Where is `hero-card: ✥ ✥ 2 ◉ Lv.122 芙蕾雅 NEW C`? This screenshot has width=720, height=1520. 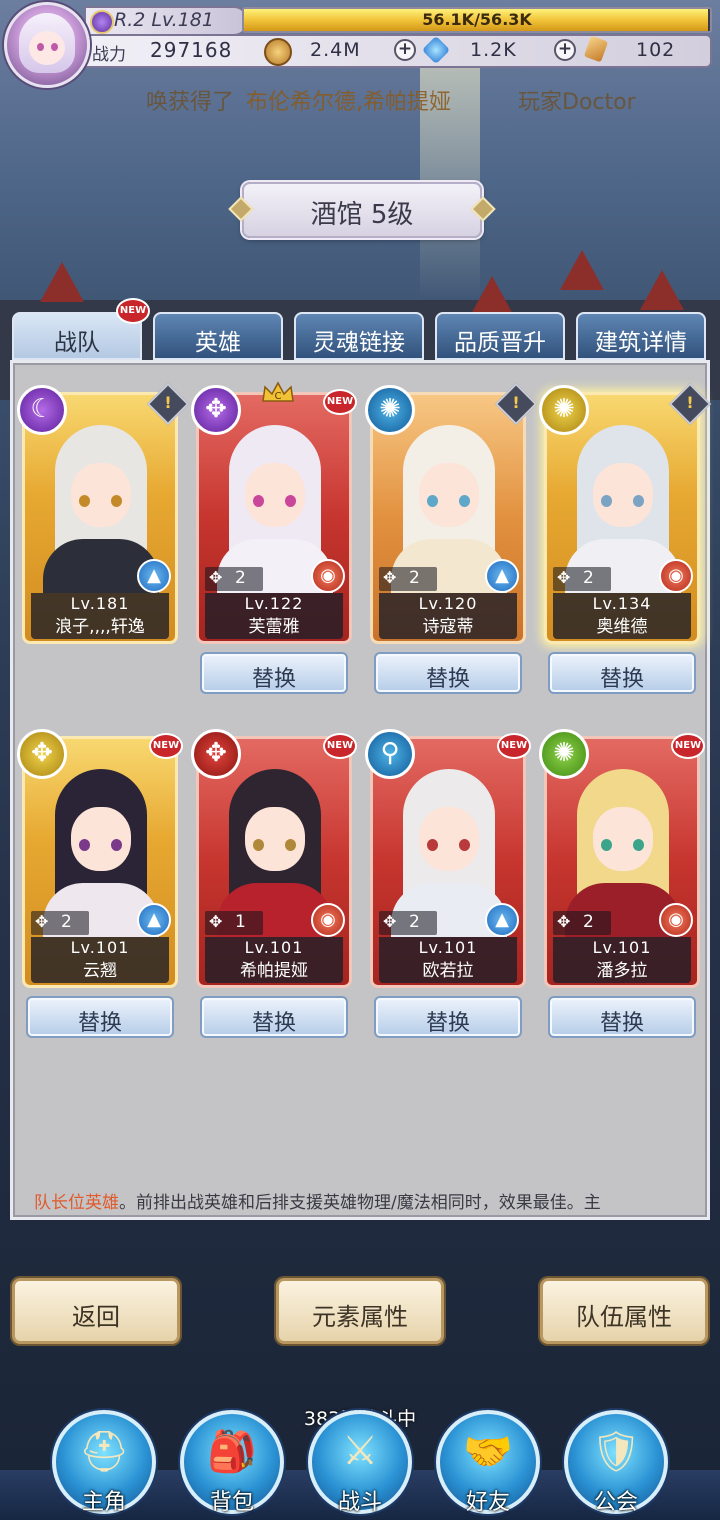 hero-card: ✥ ✥ 2 ◉ Lv.122 芙蕾雅 NEW C is located at coordinates (274, 512).